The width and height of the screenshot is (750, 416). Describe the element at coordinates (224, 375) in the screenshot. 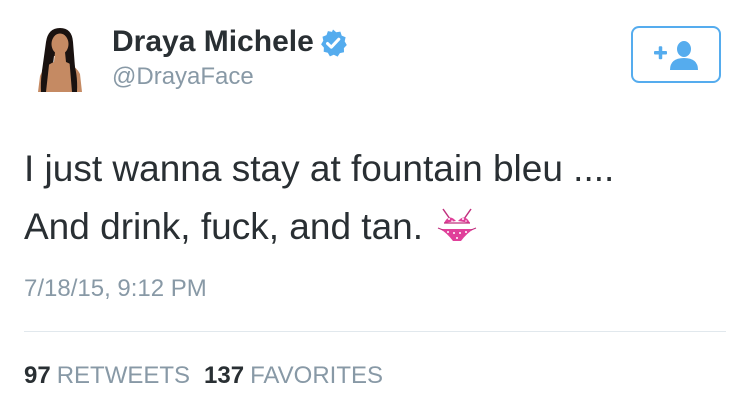

I see `favorites-count: 137` at that location.